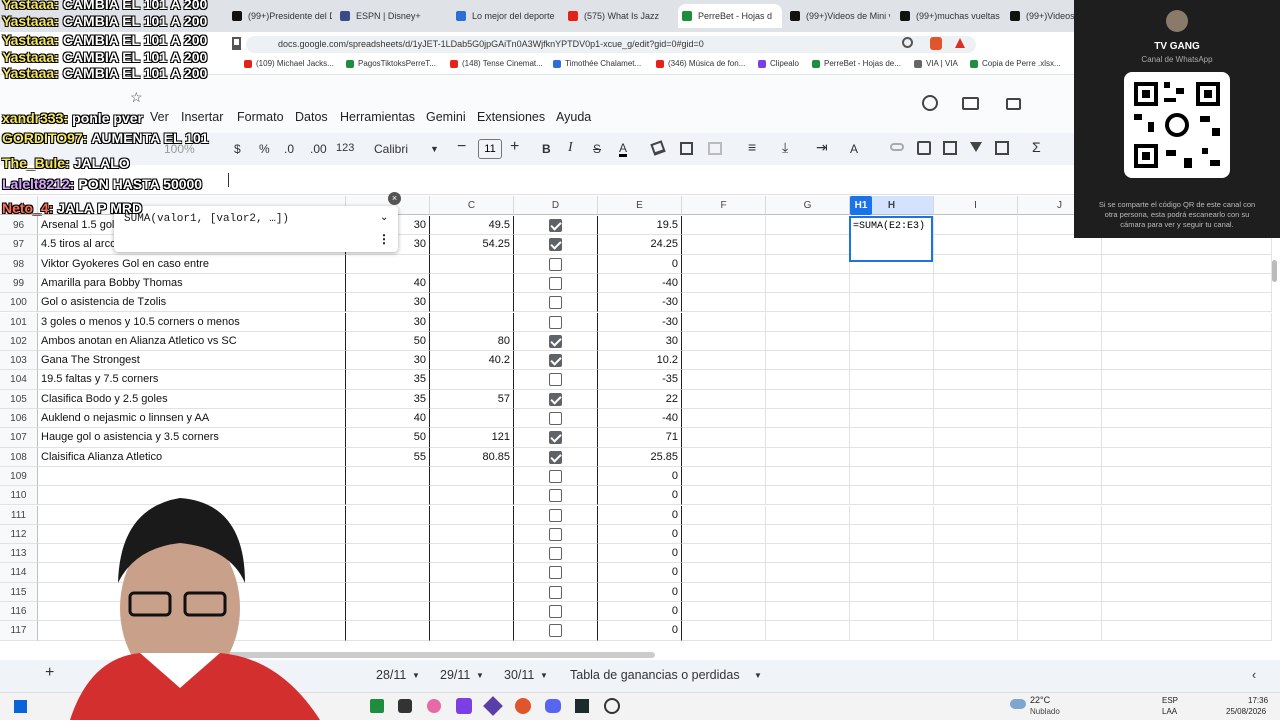  I want to click on sheet-tab-30-11: 30/11, so click(519, 675).